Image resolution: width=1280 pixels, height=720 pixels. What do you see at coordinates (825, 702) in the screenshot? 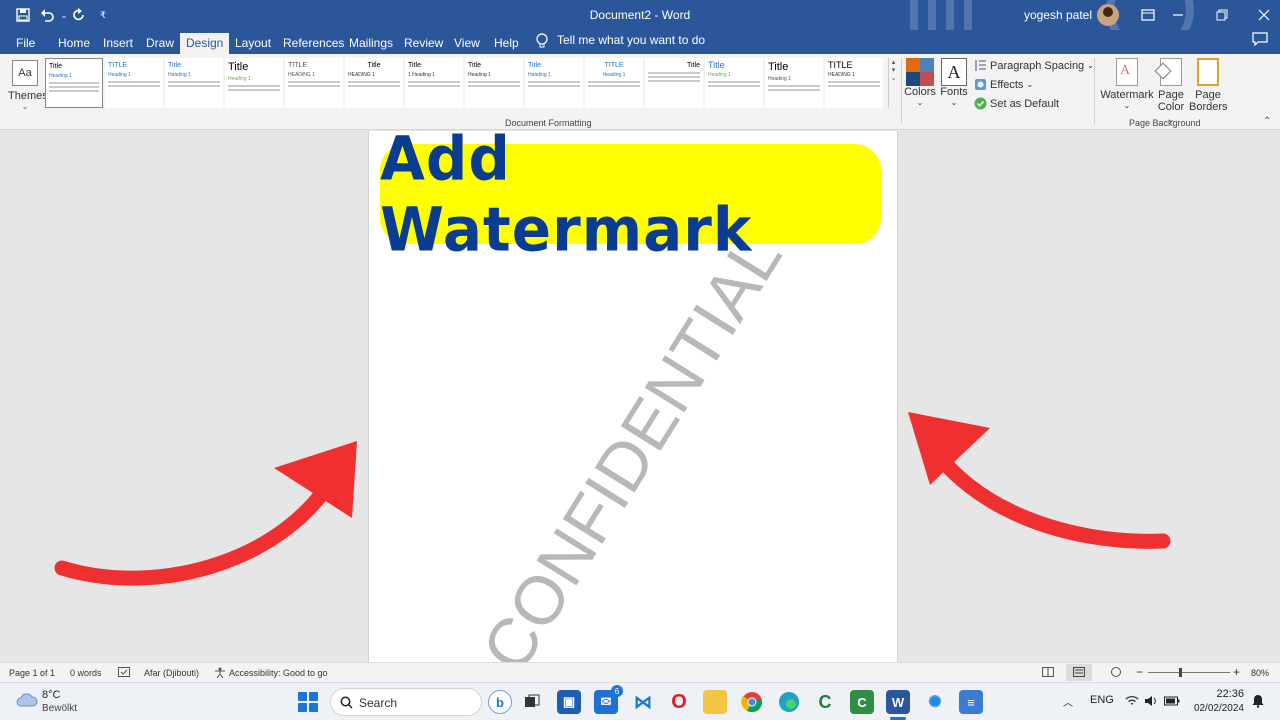
I see `camtasia-icon: C` at bounding box center [825, 702].